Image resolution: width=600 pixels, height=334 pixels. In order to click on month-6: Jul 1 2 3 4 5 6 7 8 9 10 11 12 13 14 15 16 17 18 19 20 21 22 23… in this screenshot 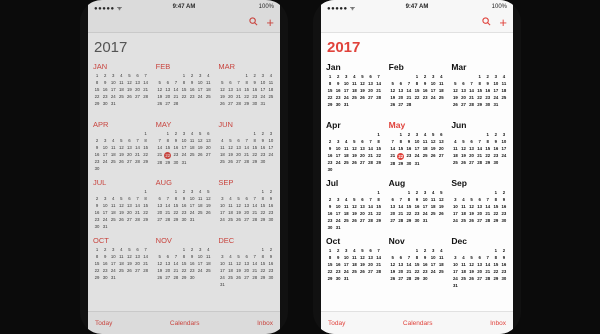, I will do `click(354, 205)`.